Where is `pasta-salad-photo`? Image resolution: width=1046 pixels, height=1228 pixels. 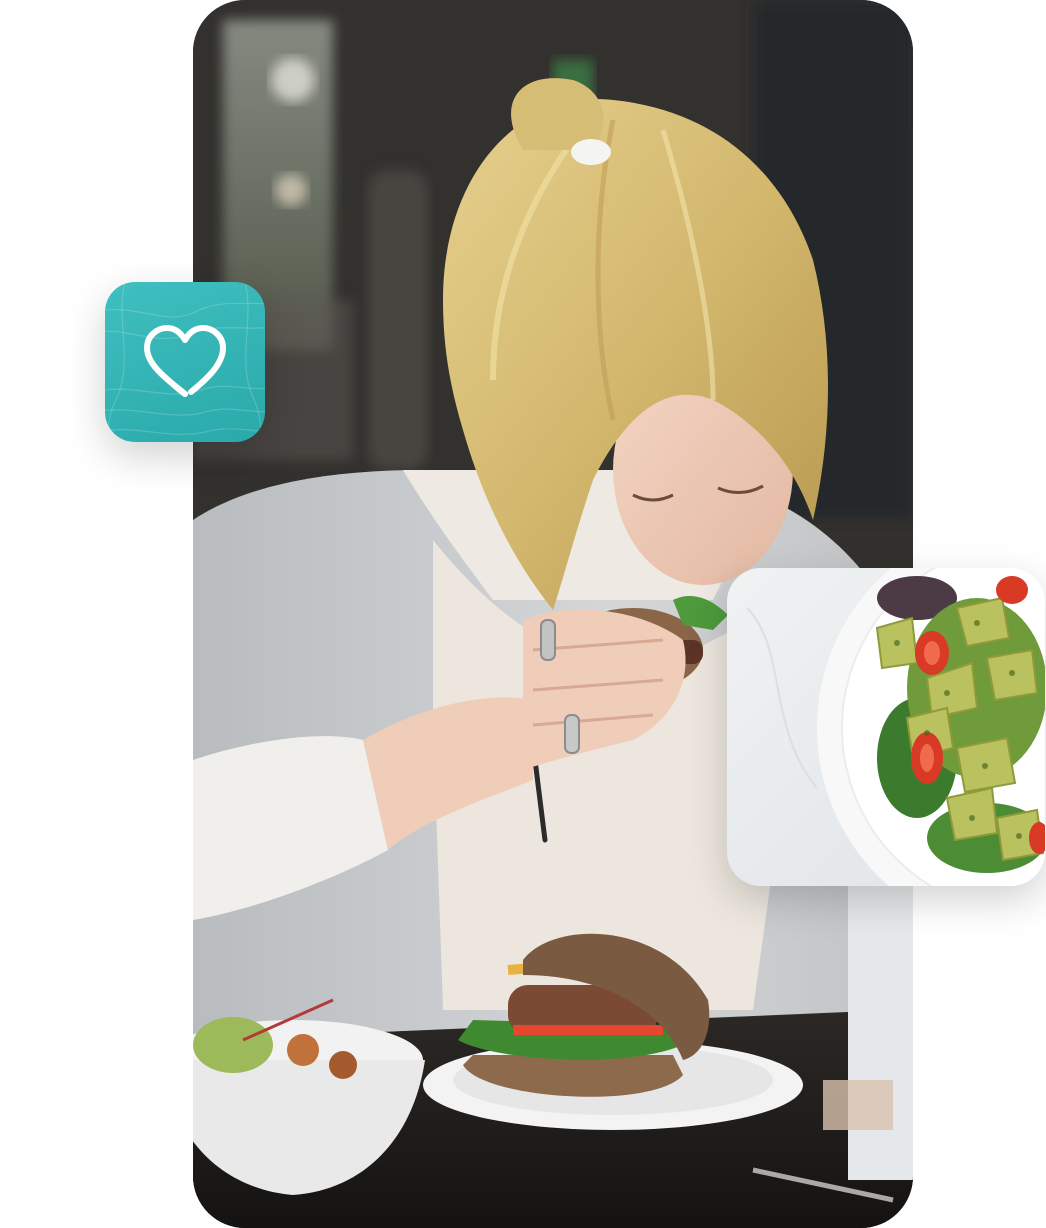 pasta-salad-photo is located at coordinates (886, 727).